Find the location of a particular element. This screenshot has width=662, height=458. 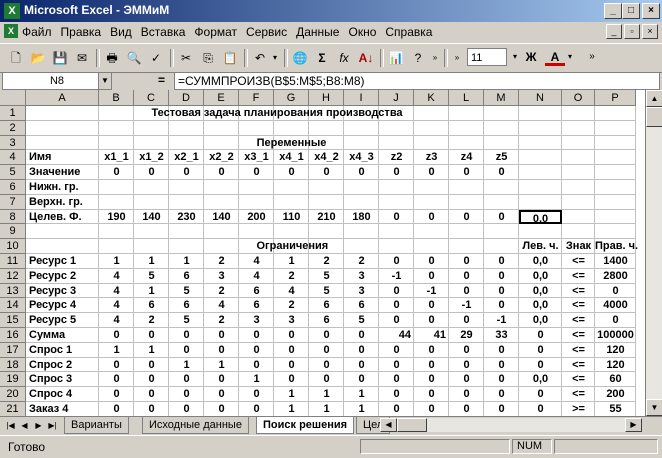

cell-value: x4_3 is located at coordinates (361, 157).